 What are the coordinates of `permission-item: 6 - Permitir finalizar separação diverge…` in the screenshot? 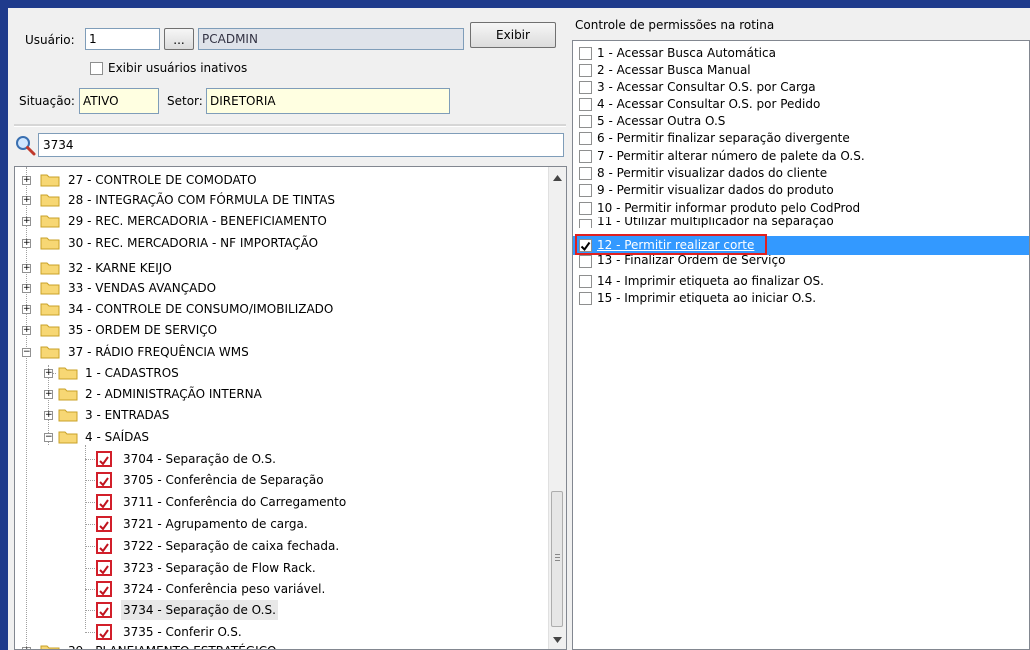 It's located at (804, 138).